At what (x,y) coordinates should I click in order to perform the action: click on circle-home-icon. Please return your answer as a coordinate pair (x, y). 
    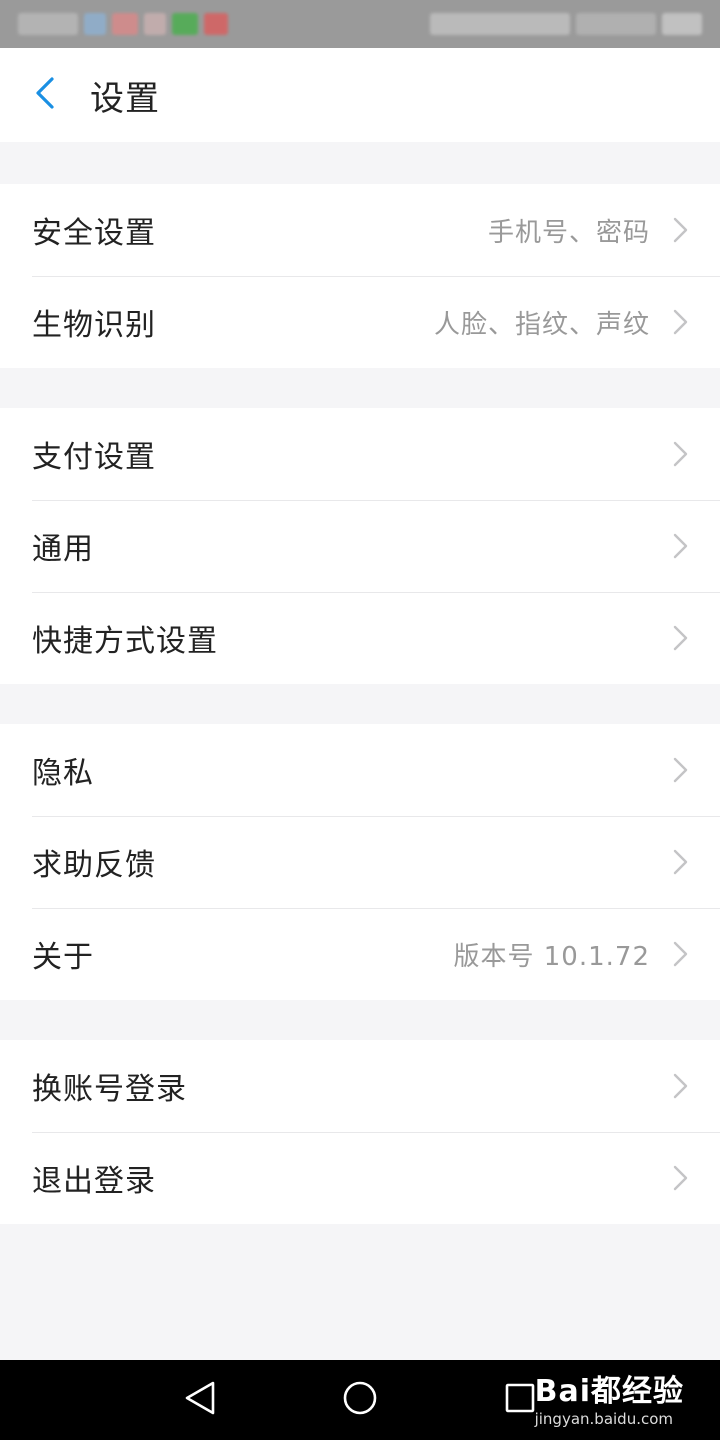
    Looking at the image, I should click on (360, 1400).